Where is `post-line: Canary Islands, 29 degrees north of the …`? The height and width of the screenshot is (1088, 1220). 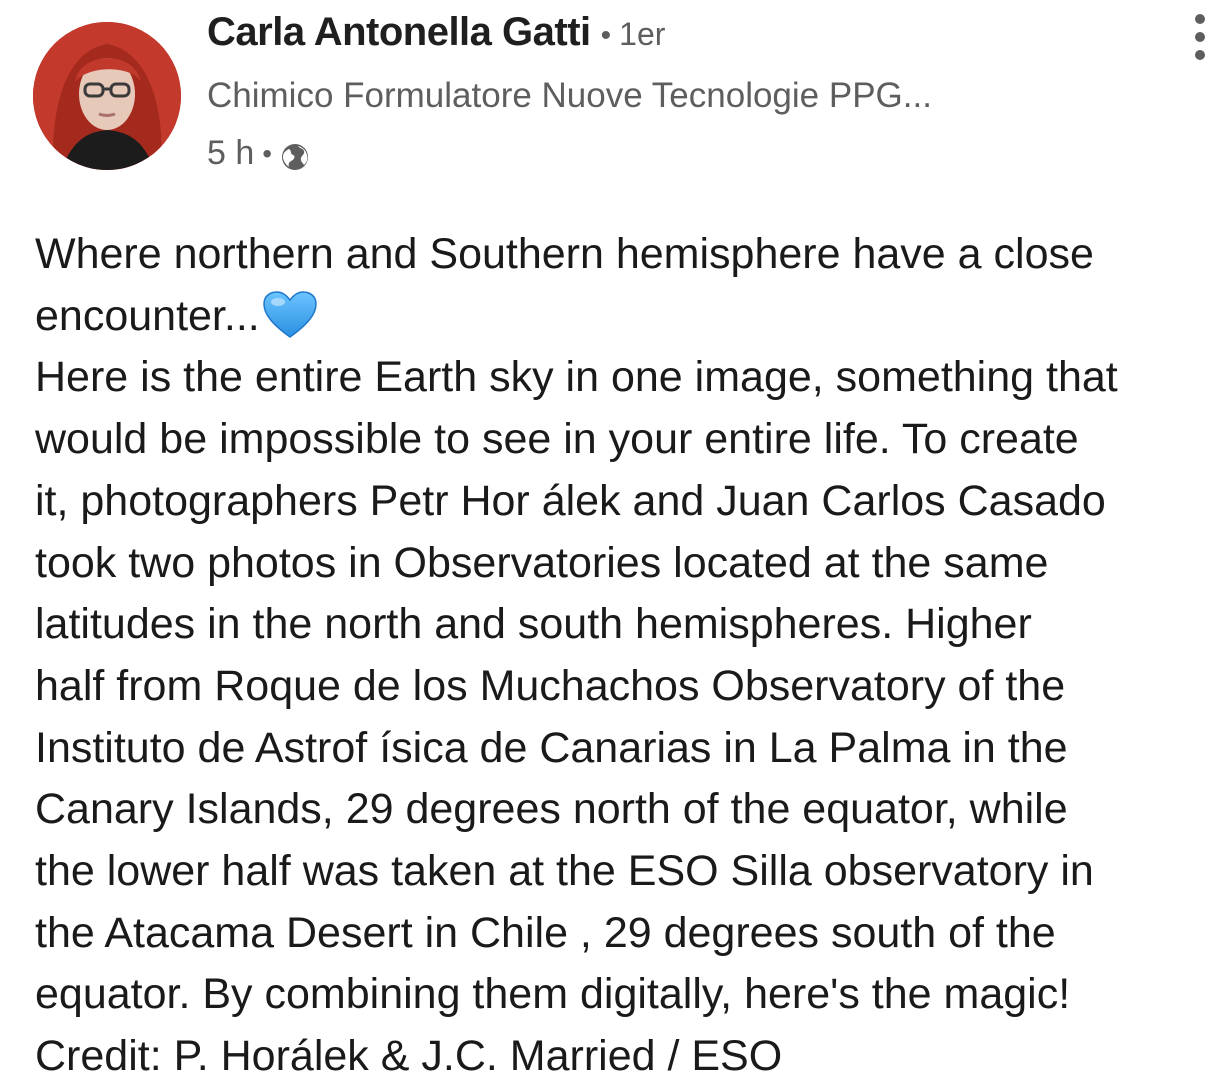
post-line: Canary Islands, 29 degrees north of the … is located at coordinates (551, 809).